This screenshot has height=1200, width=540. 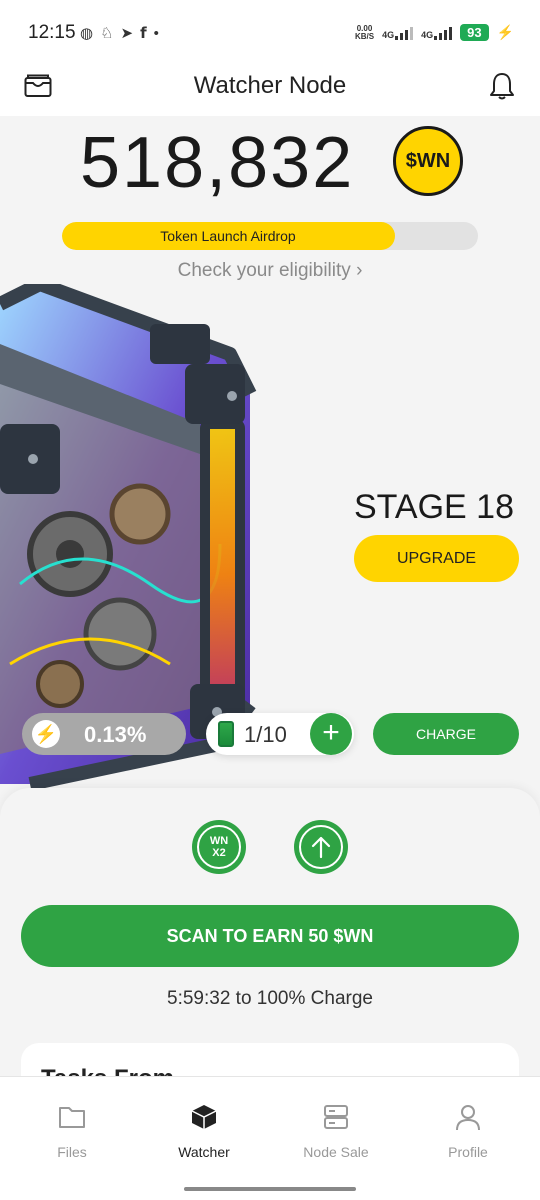 I want to click on bottom-nav: Files Watcher Node Sale Profile, so click(x=270, y=1138).